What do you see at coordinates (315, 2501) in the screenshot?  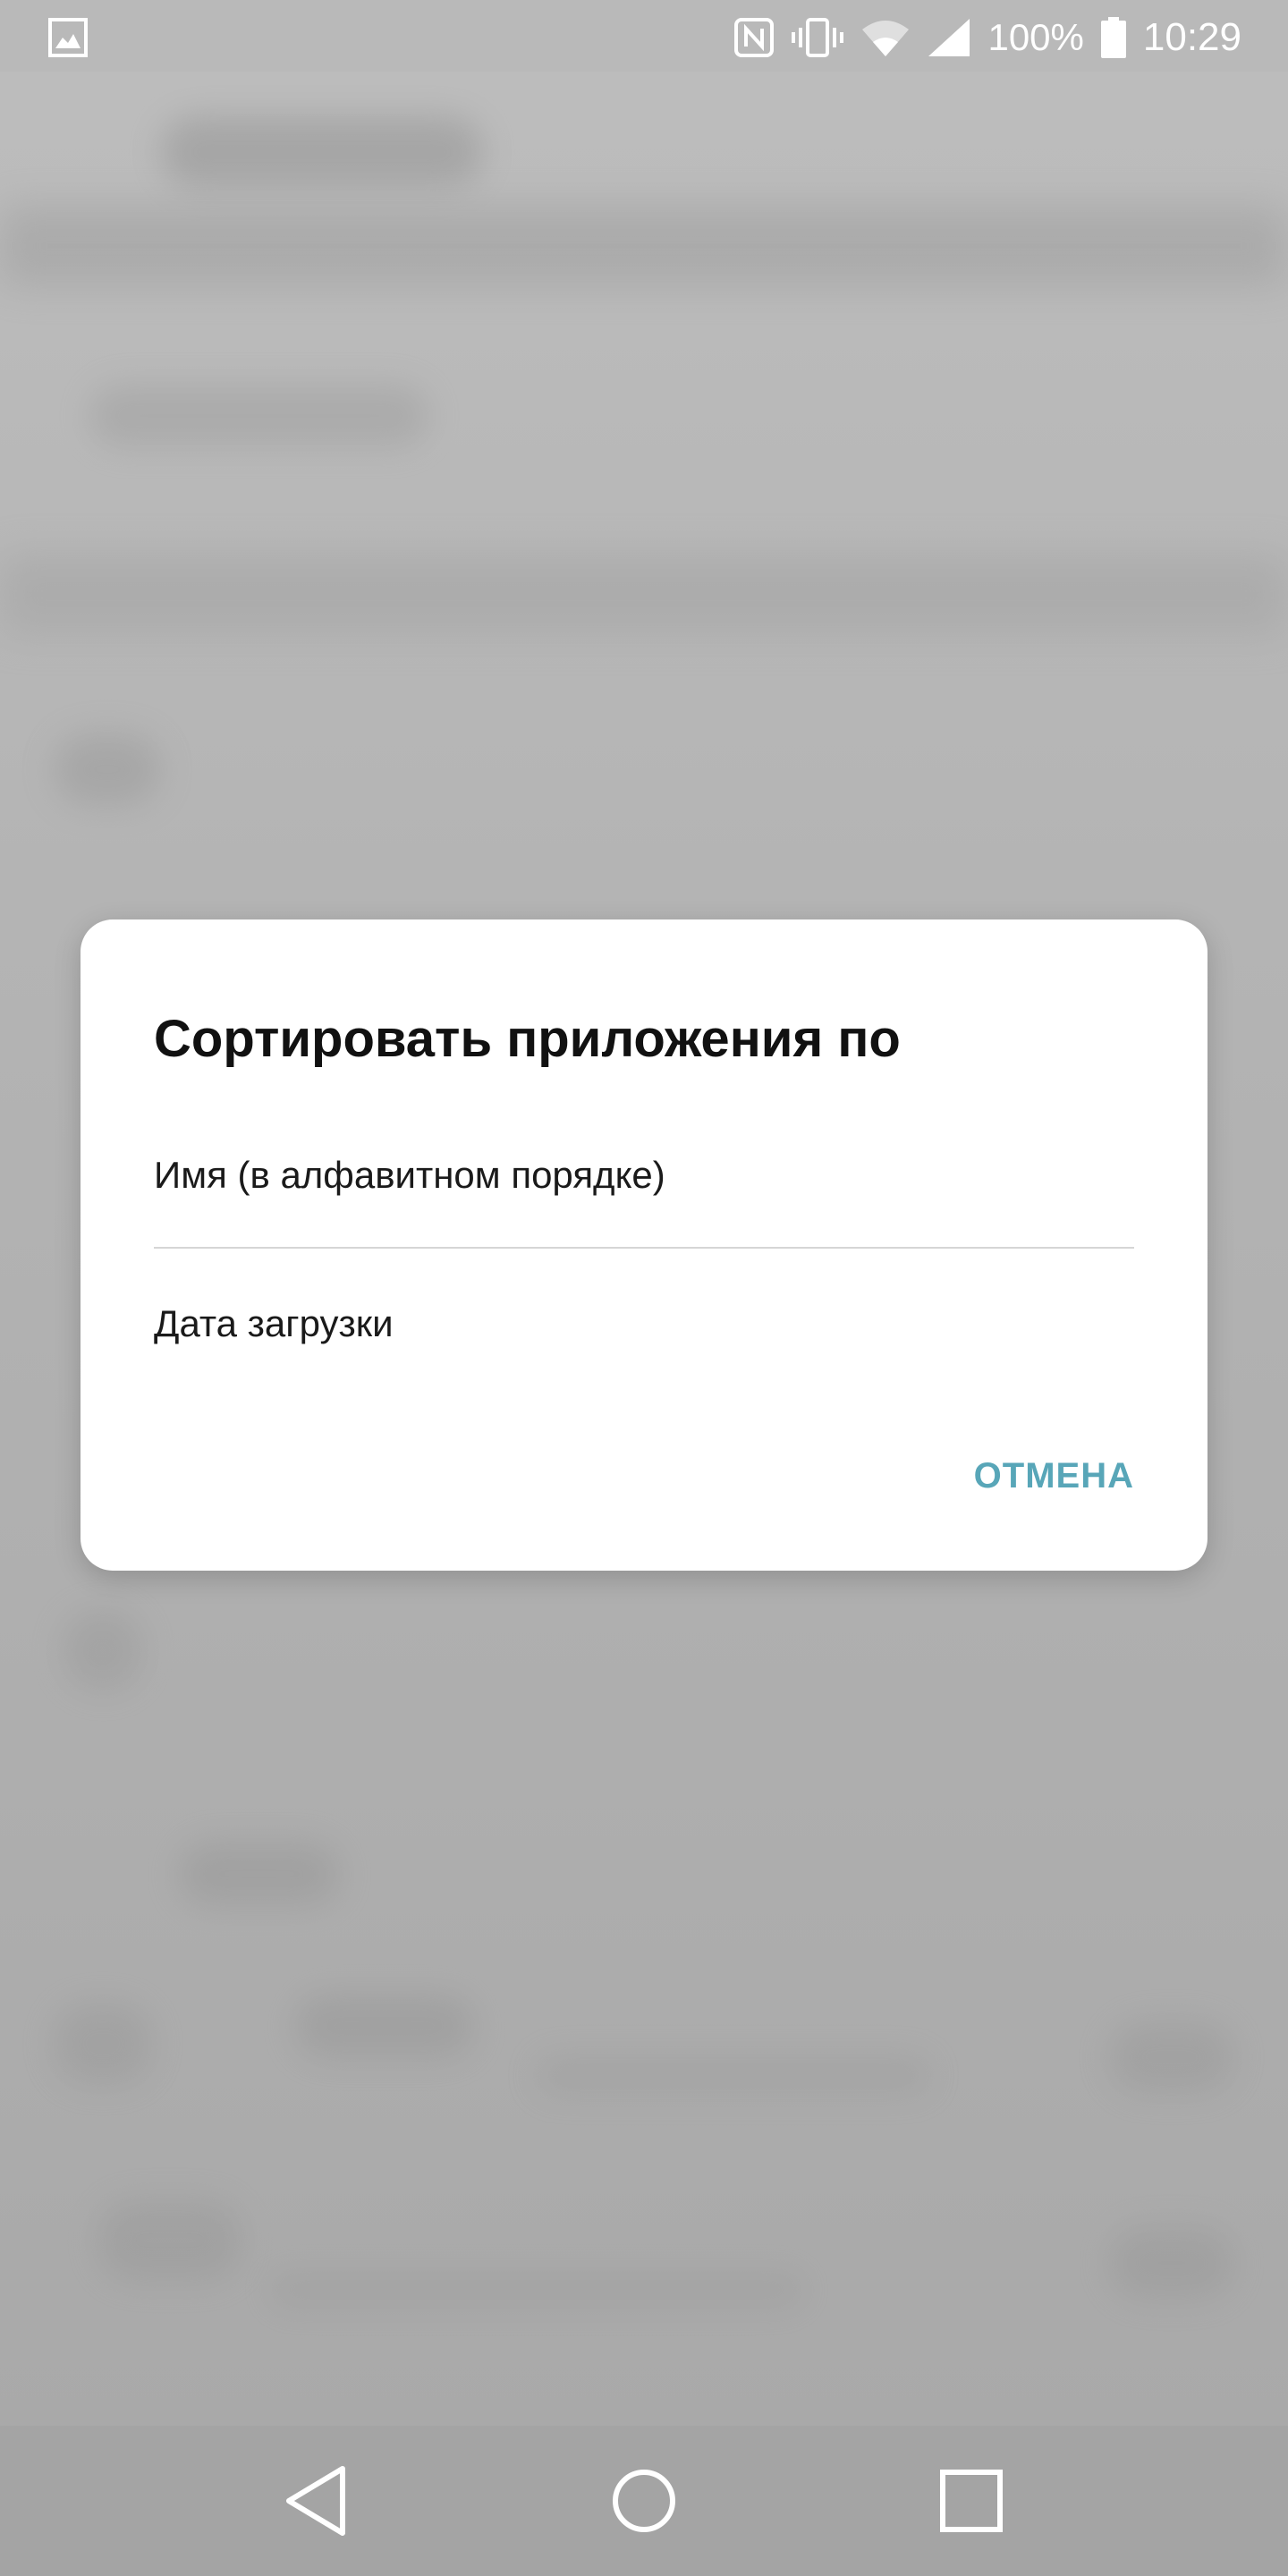 I see `back-icon` at bounding box center [315, 2501].